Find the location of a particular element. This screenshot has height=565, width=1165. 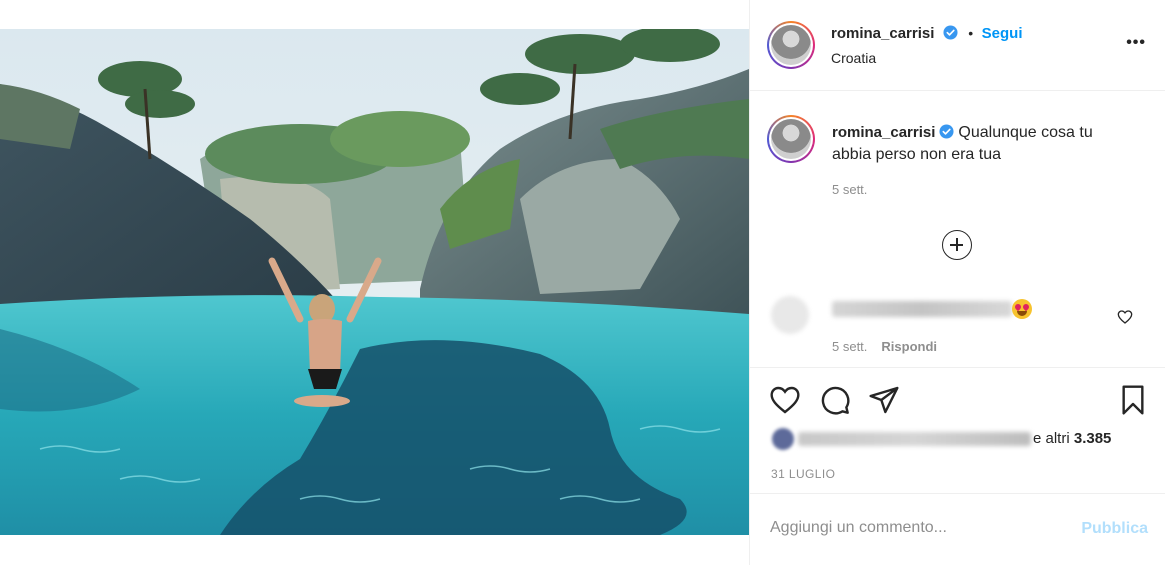

liker-avatar is located at coordinates (783, 439).